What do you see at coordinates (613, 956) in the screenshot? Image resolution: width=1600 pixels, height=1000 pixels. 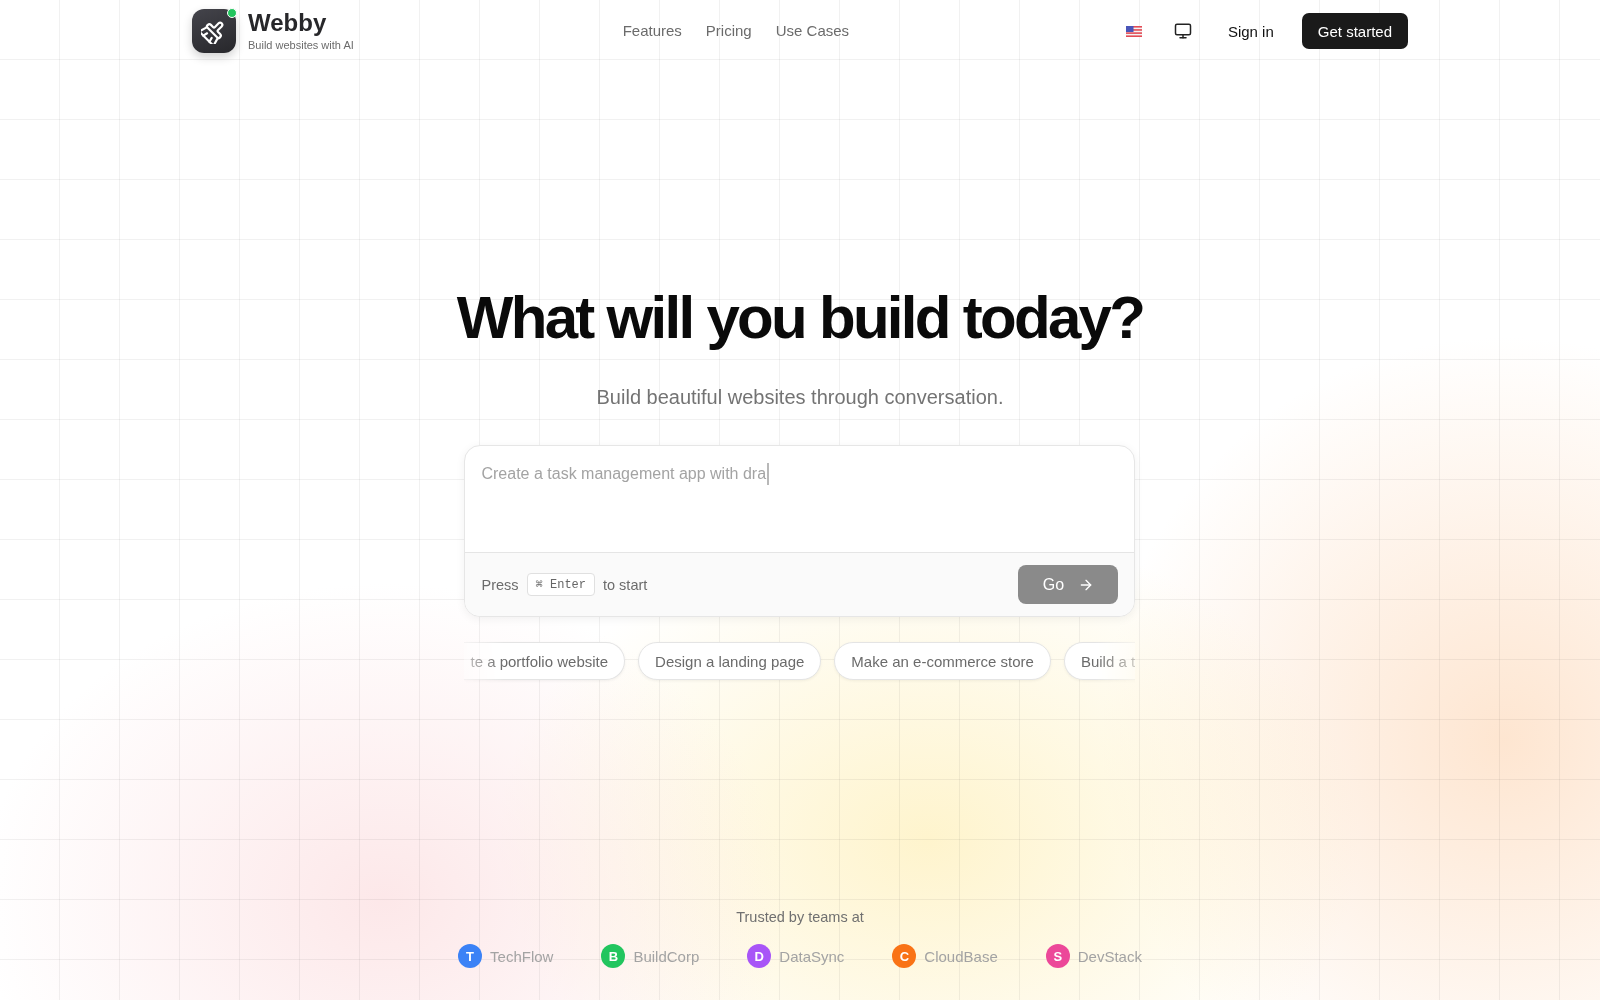 I see `company-monogram: B` at bounding box center [613, 956].